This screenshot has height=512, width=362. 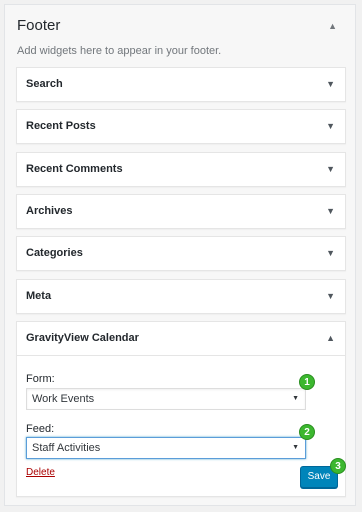 I want to click on form-select: Work Events ▼, so click(x=166, y=399).